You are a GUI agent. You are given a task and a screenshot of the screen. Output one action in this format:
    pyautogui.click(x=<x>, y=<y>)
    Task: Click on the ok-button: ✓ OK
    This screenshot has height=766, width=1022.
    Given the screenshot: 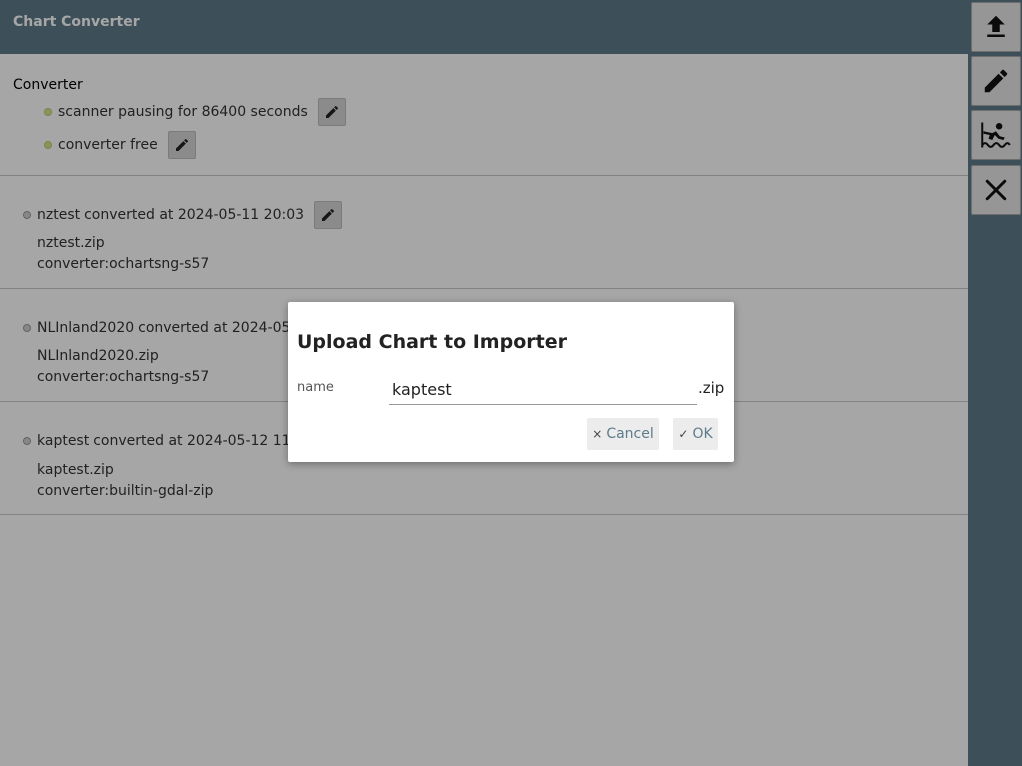 What is the action you would take?
    pyautogui.click(x=695, y=434)
    